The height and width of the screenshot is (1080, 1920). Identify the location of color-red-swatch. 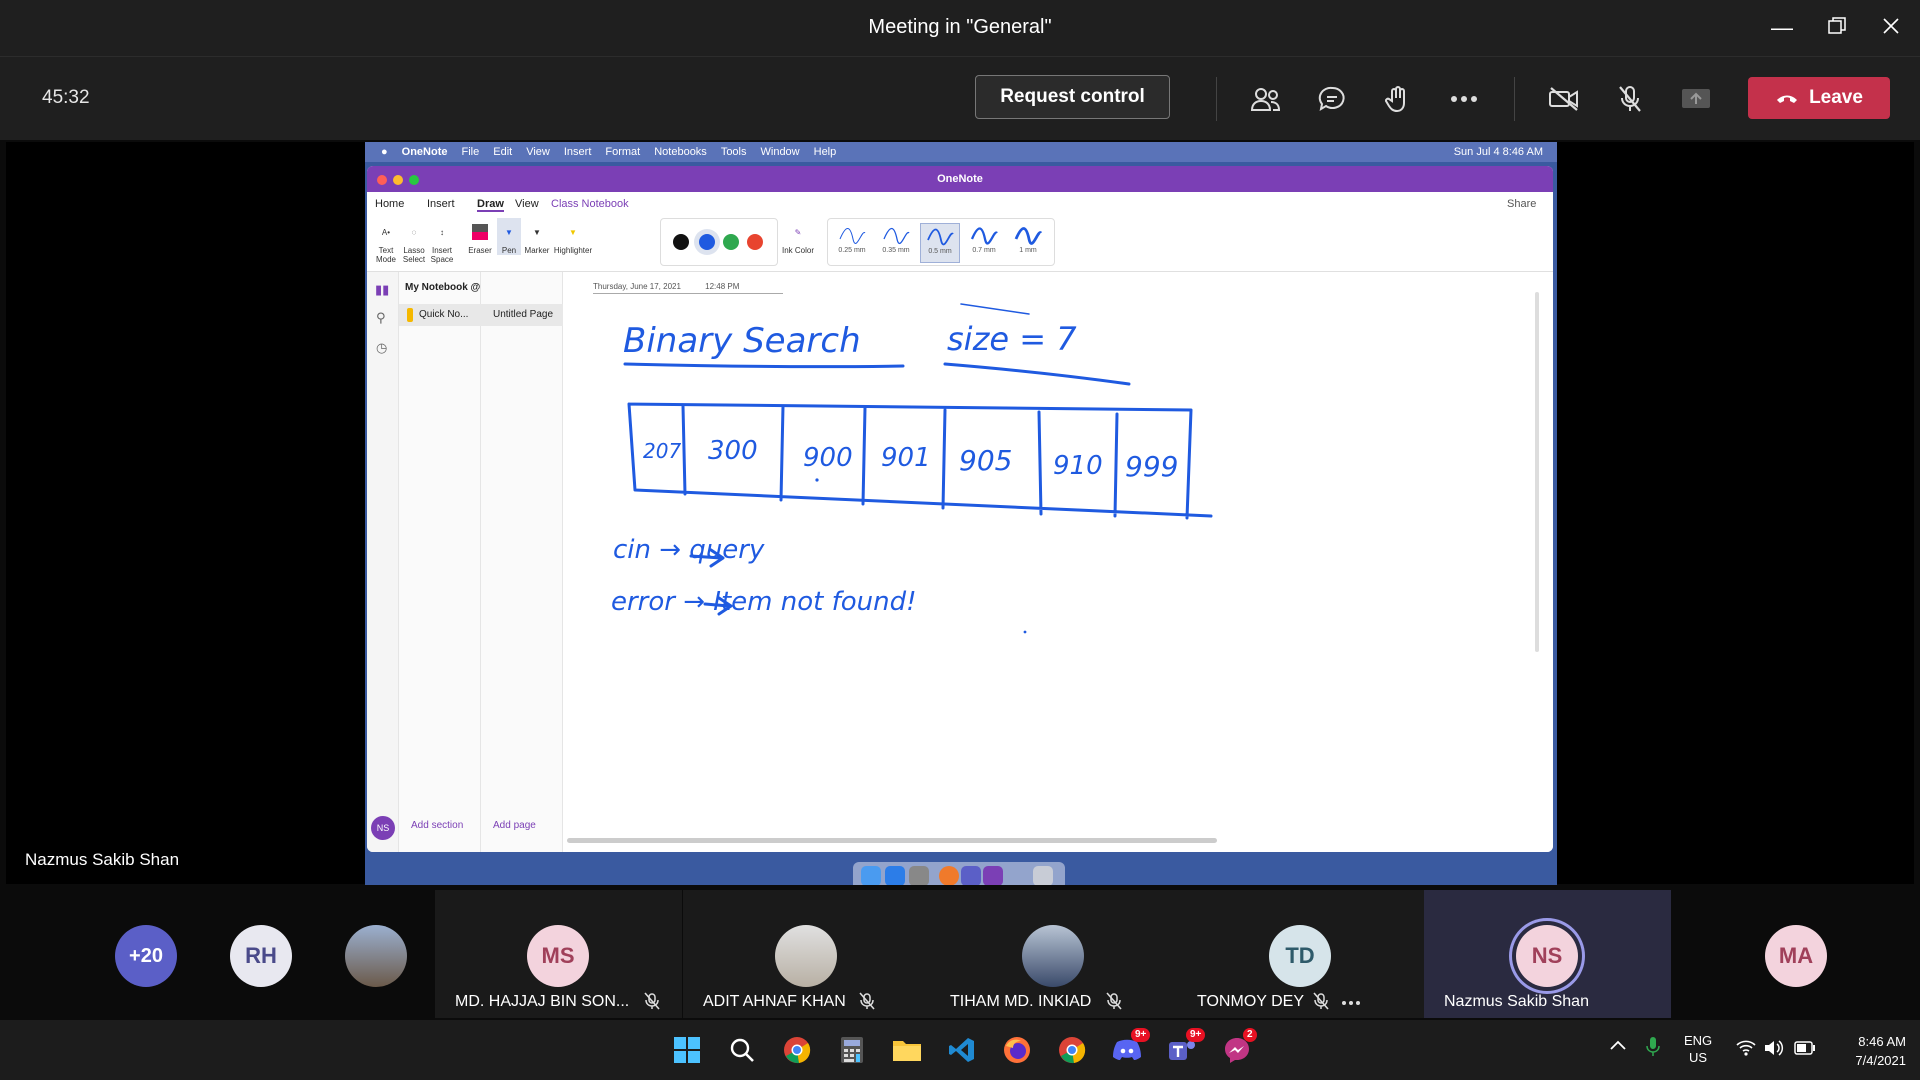
(755, 242).